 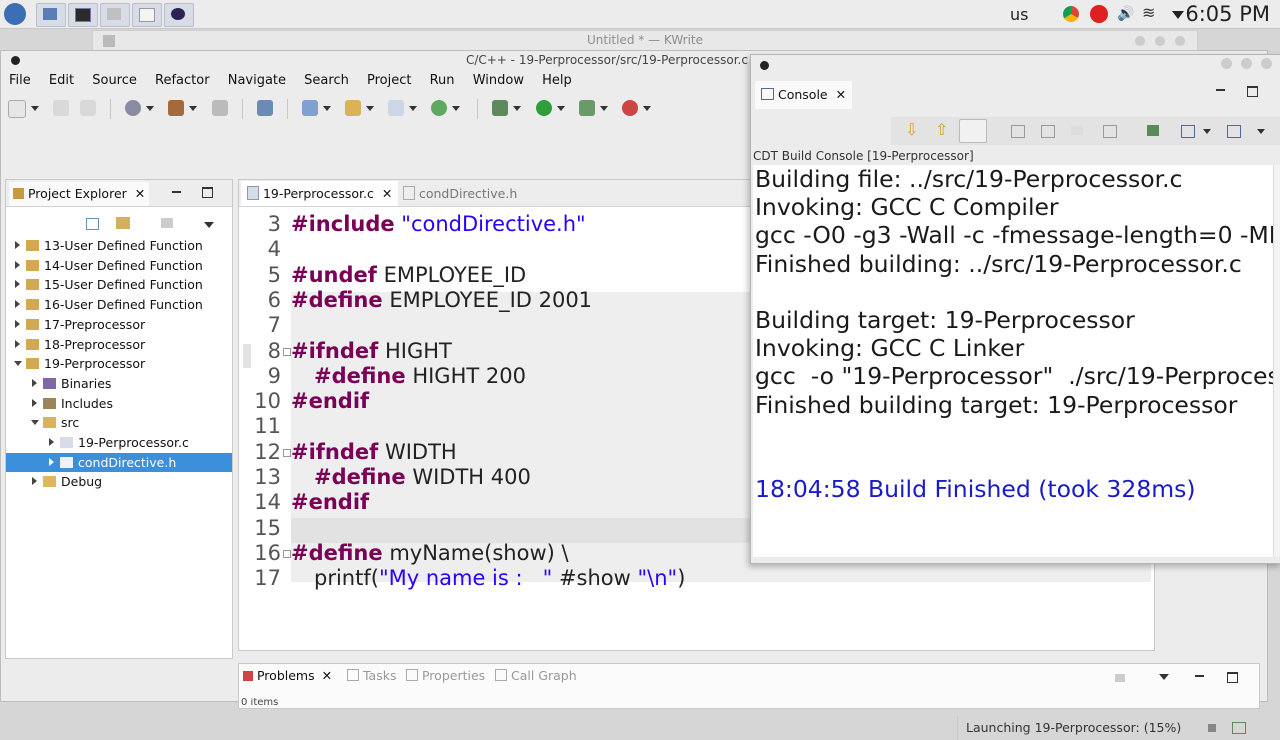 I want to click on build-config-icon, so click(x=133, y=108).